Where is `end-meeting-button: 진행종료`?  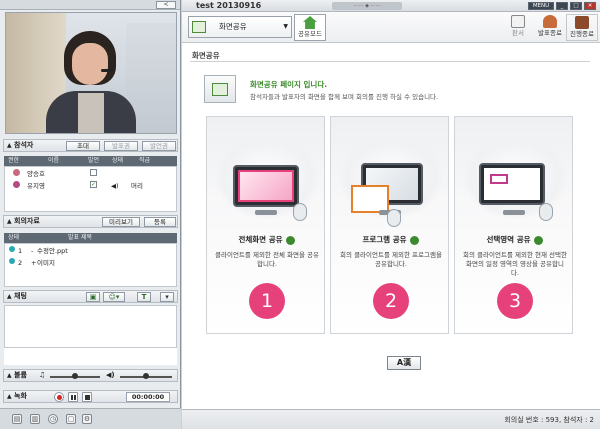 end-meeting-button: 진행종료 is located at coordinates (582, 27).